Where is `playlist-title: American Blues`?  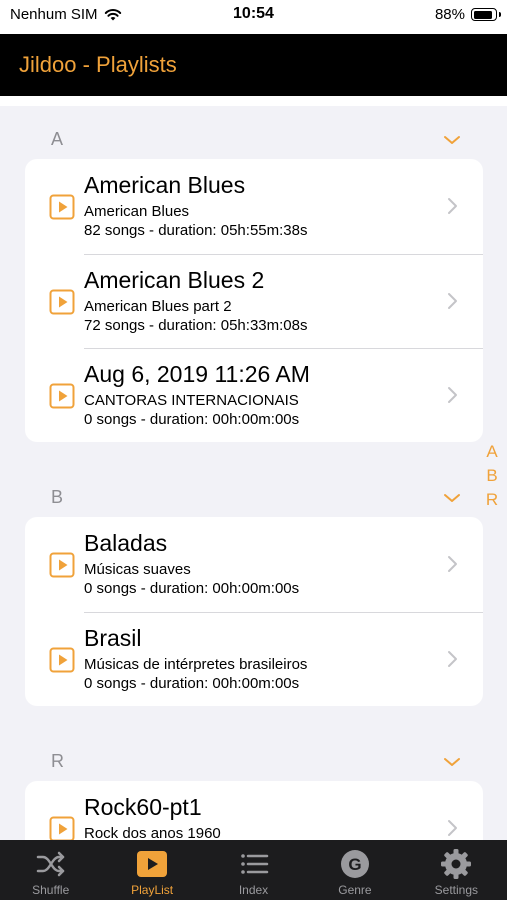 playlist-title: American Blues is located at coordinates (165, 185).